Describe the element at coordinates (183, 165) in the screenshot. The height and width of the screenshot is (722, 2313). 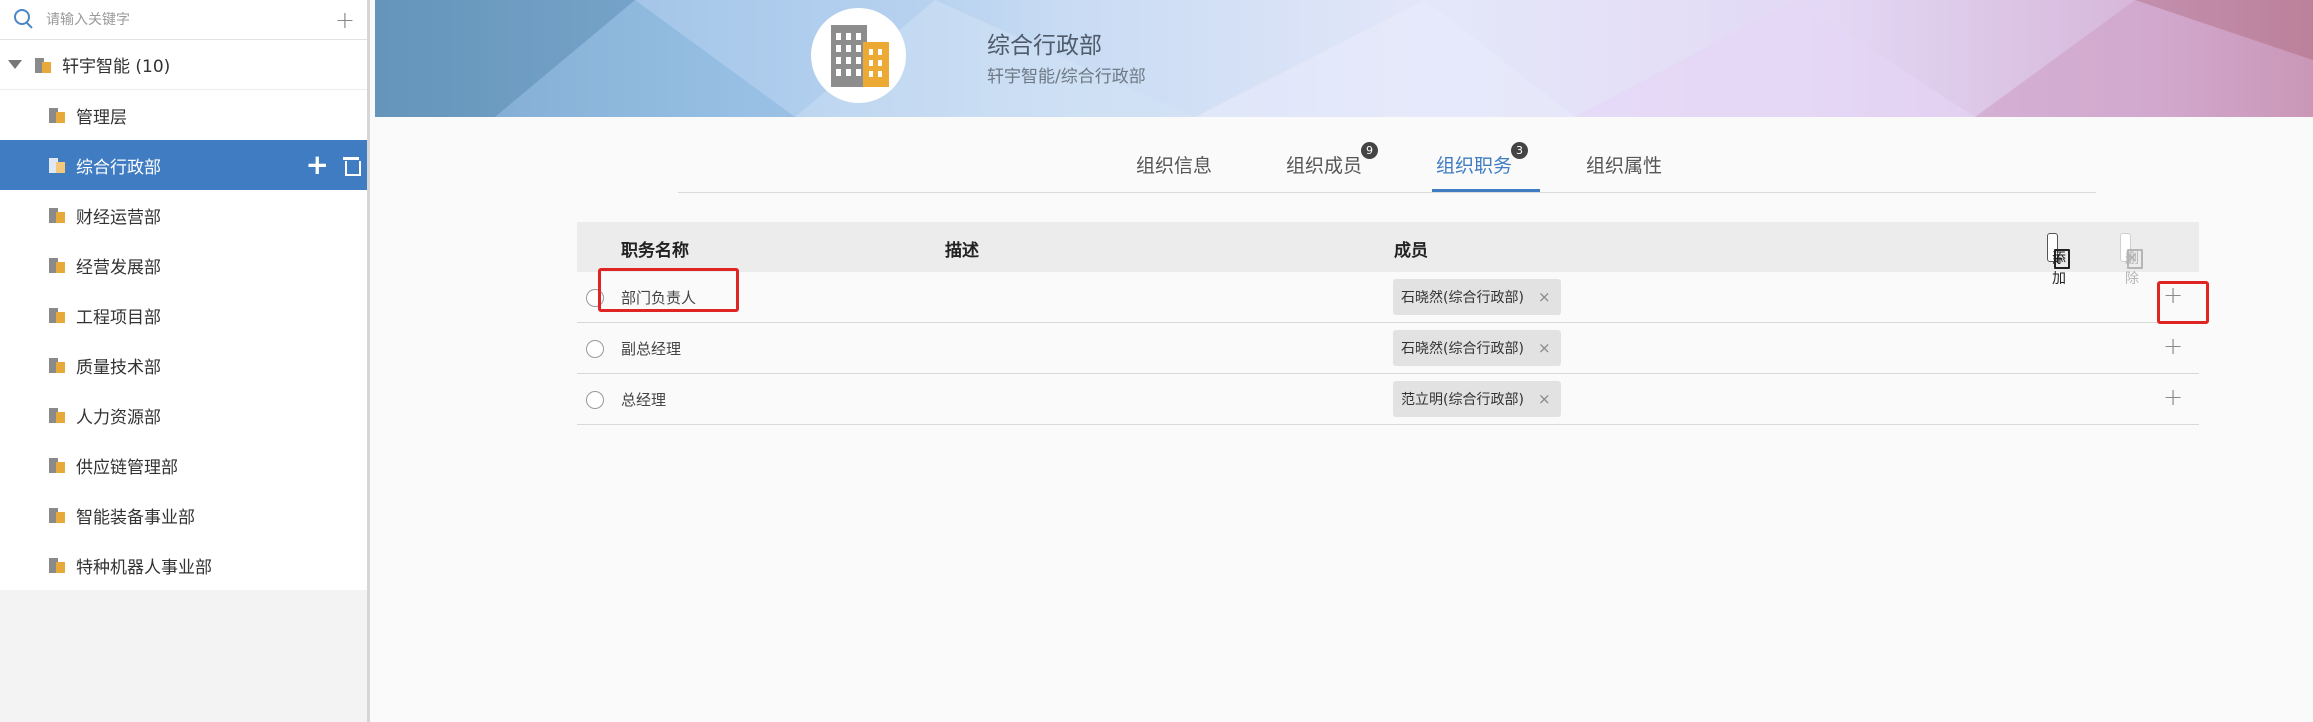
I see `tree-item-admin: 综合行政部 +` at that location.